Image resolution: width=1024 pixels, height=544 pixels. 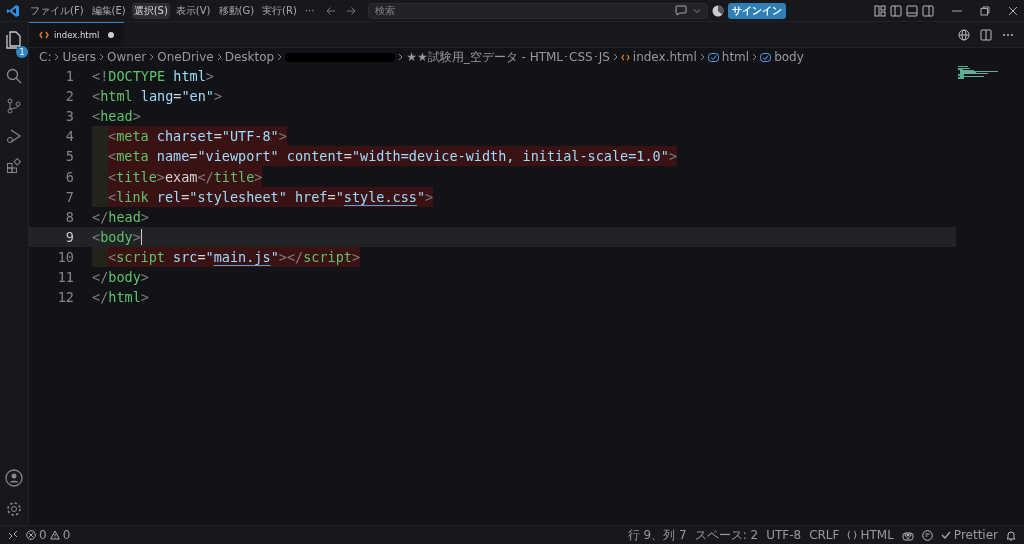 I want to click on breadcrumb-item: C:, so click(x=45, y=57).